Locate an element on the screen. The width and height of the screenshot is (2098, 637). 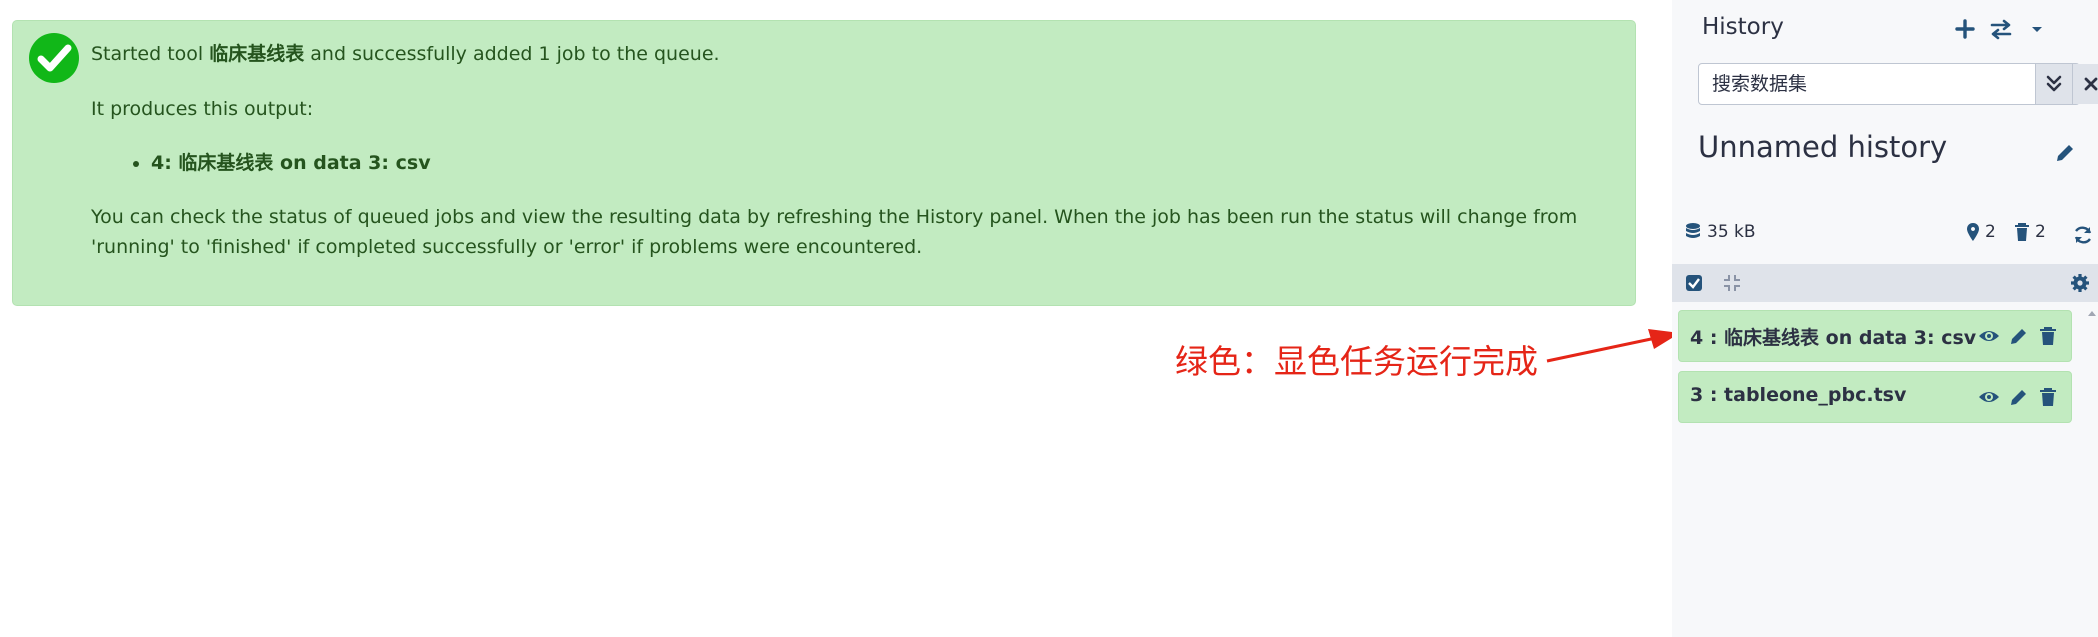
collapse-icon is located at coordinates (1732, 283).